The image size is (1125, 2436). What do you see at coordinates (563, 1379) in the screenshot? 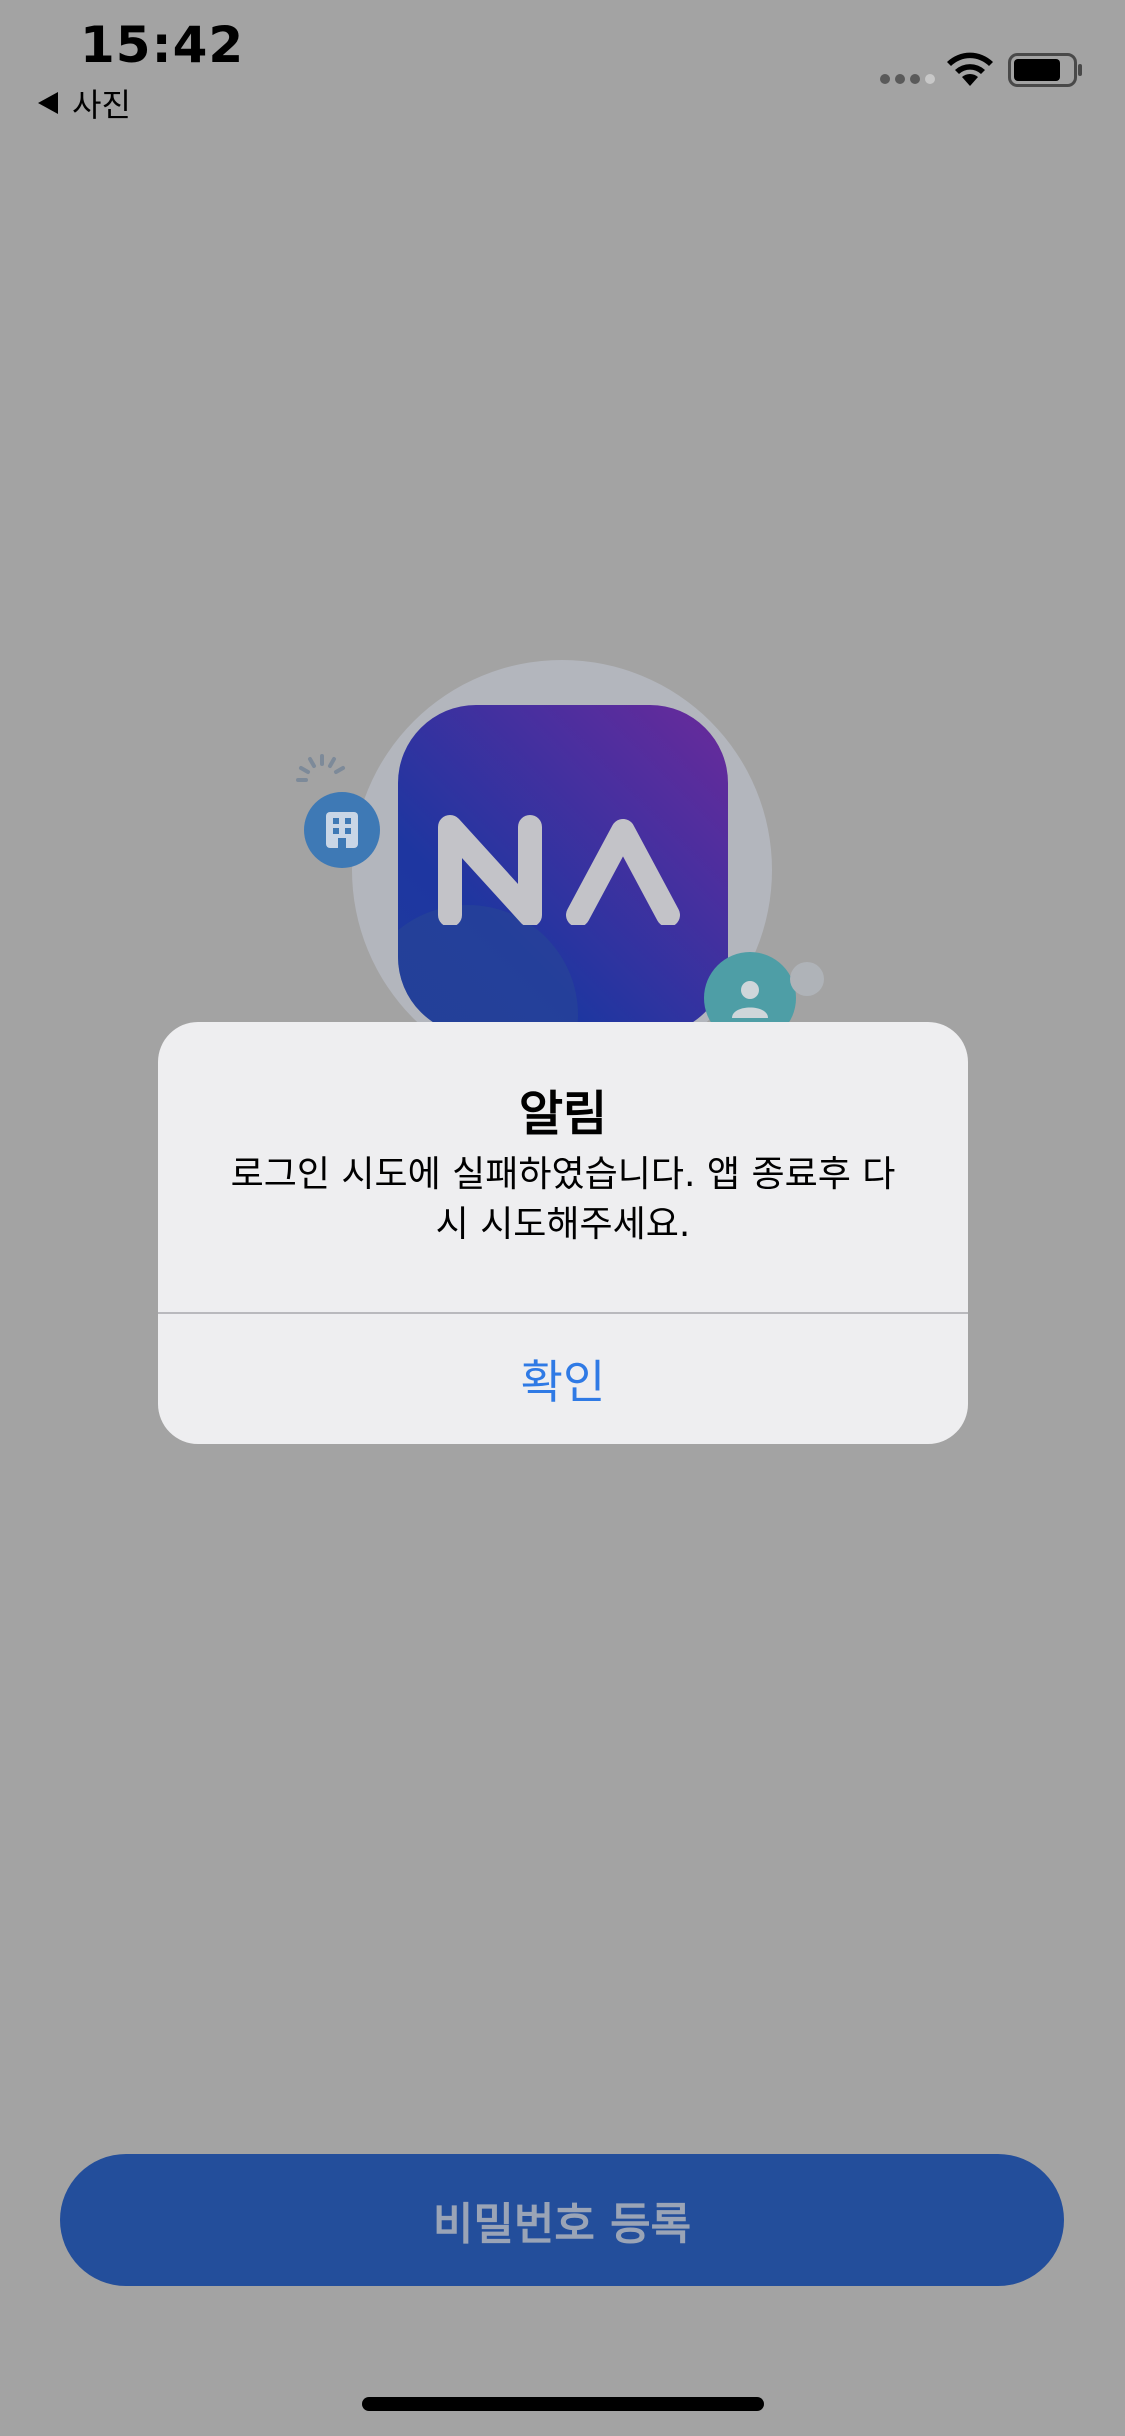
I see `confirm-button: 확인` at bounding box center [563, 1379].